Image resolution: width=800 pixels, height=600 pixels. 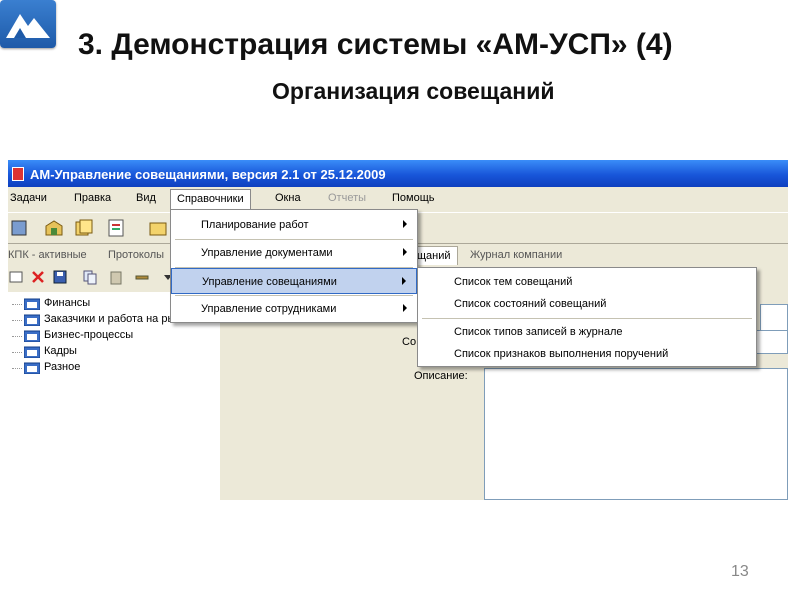 What do you see at coordinates (375, 44) in the screenshot?
I see `slide-title: 3. Демонстрация системы «АМ-УСП» (4)` at bounding box center [375, 44].